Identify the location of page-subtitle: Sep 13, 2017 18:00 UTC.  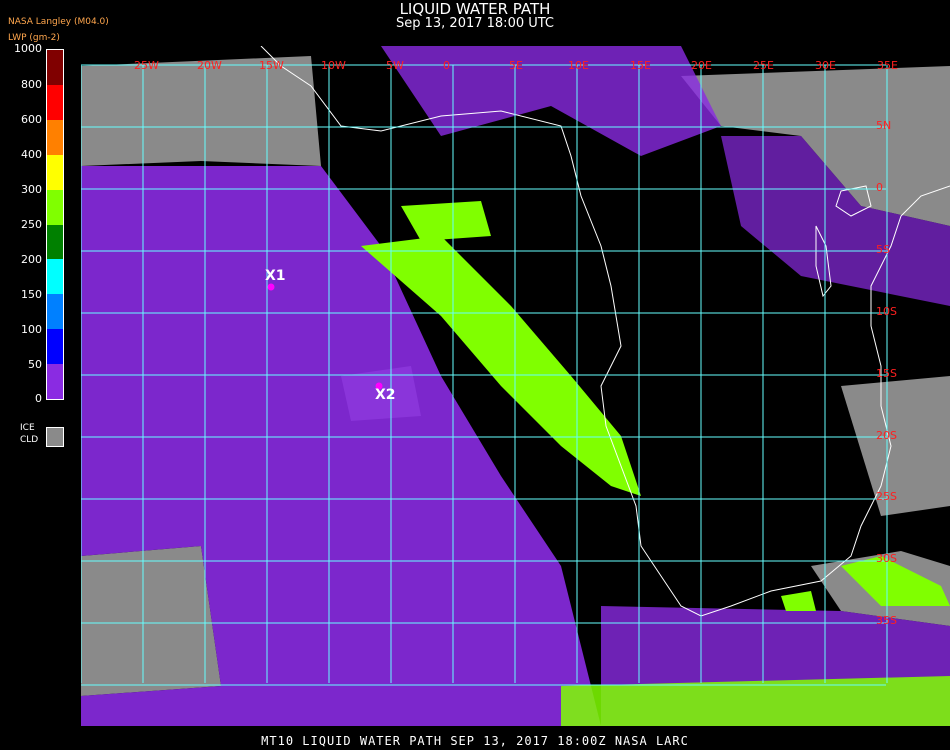
(475, 23).